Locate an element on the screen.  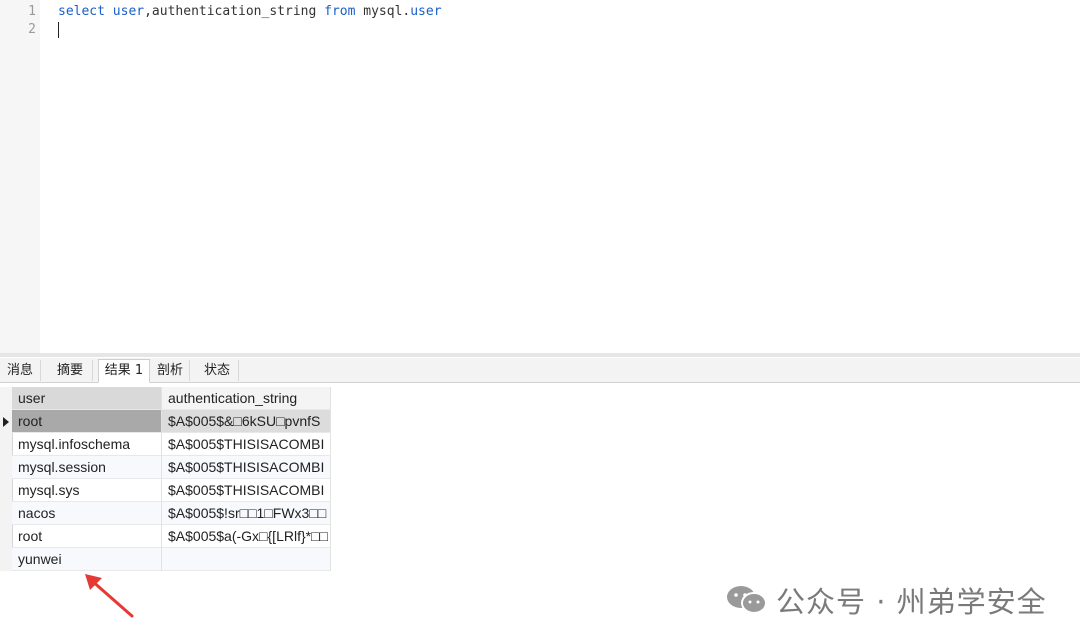
tab-profile: 剖析 is located at coordinates (170, 370).